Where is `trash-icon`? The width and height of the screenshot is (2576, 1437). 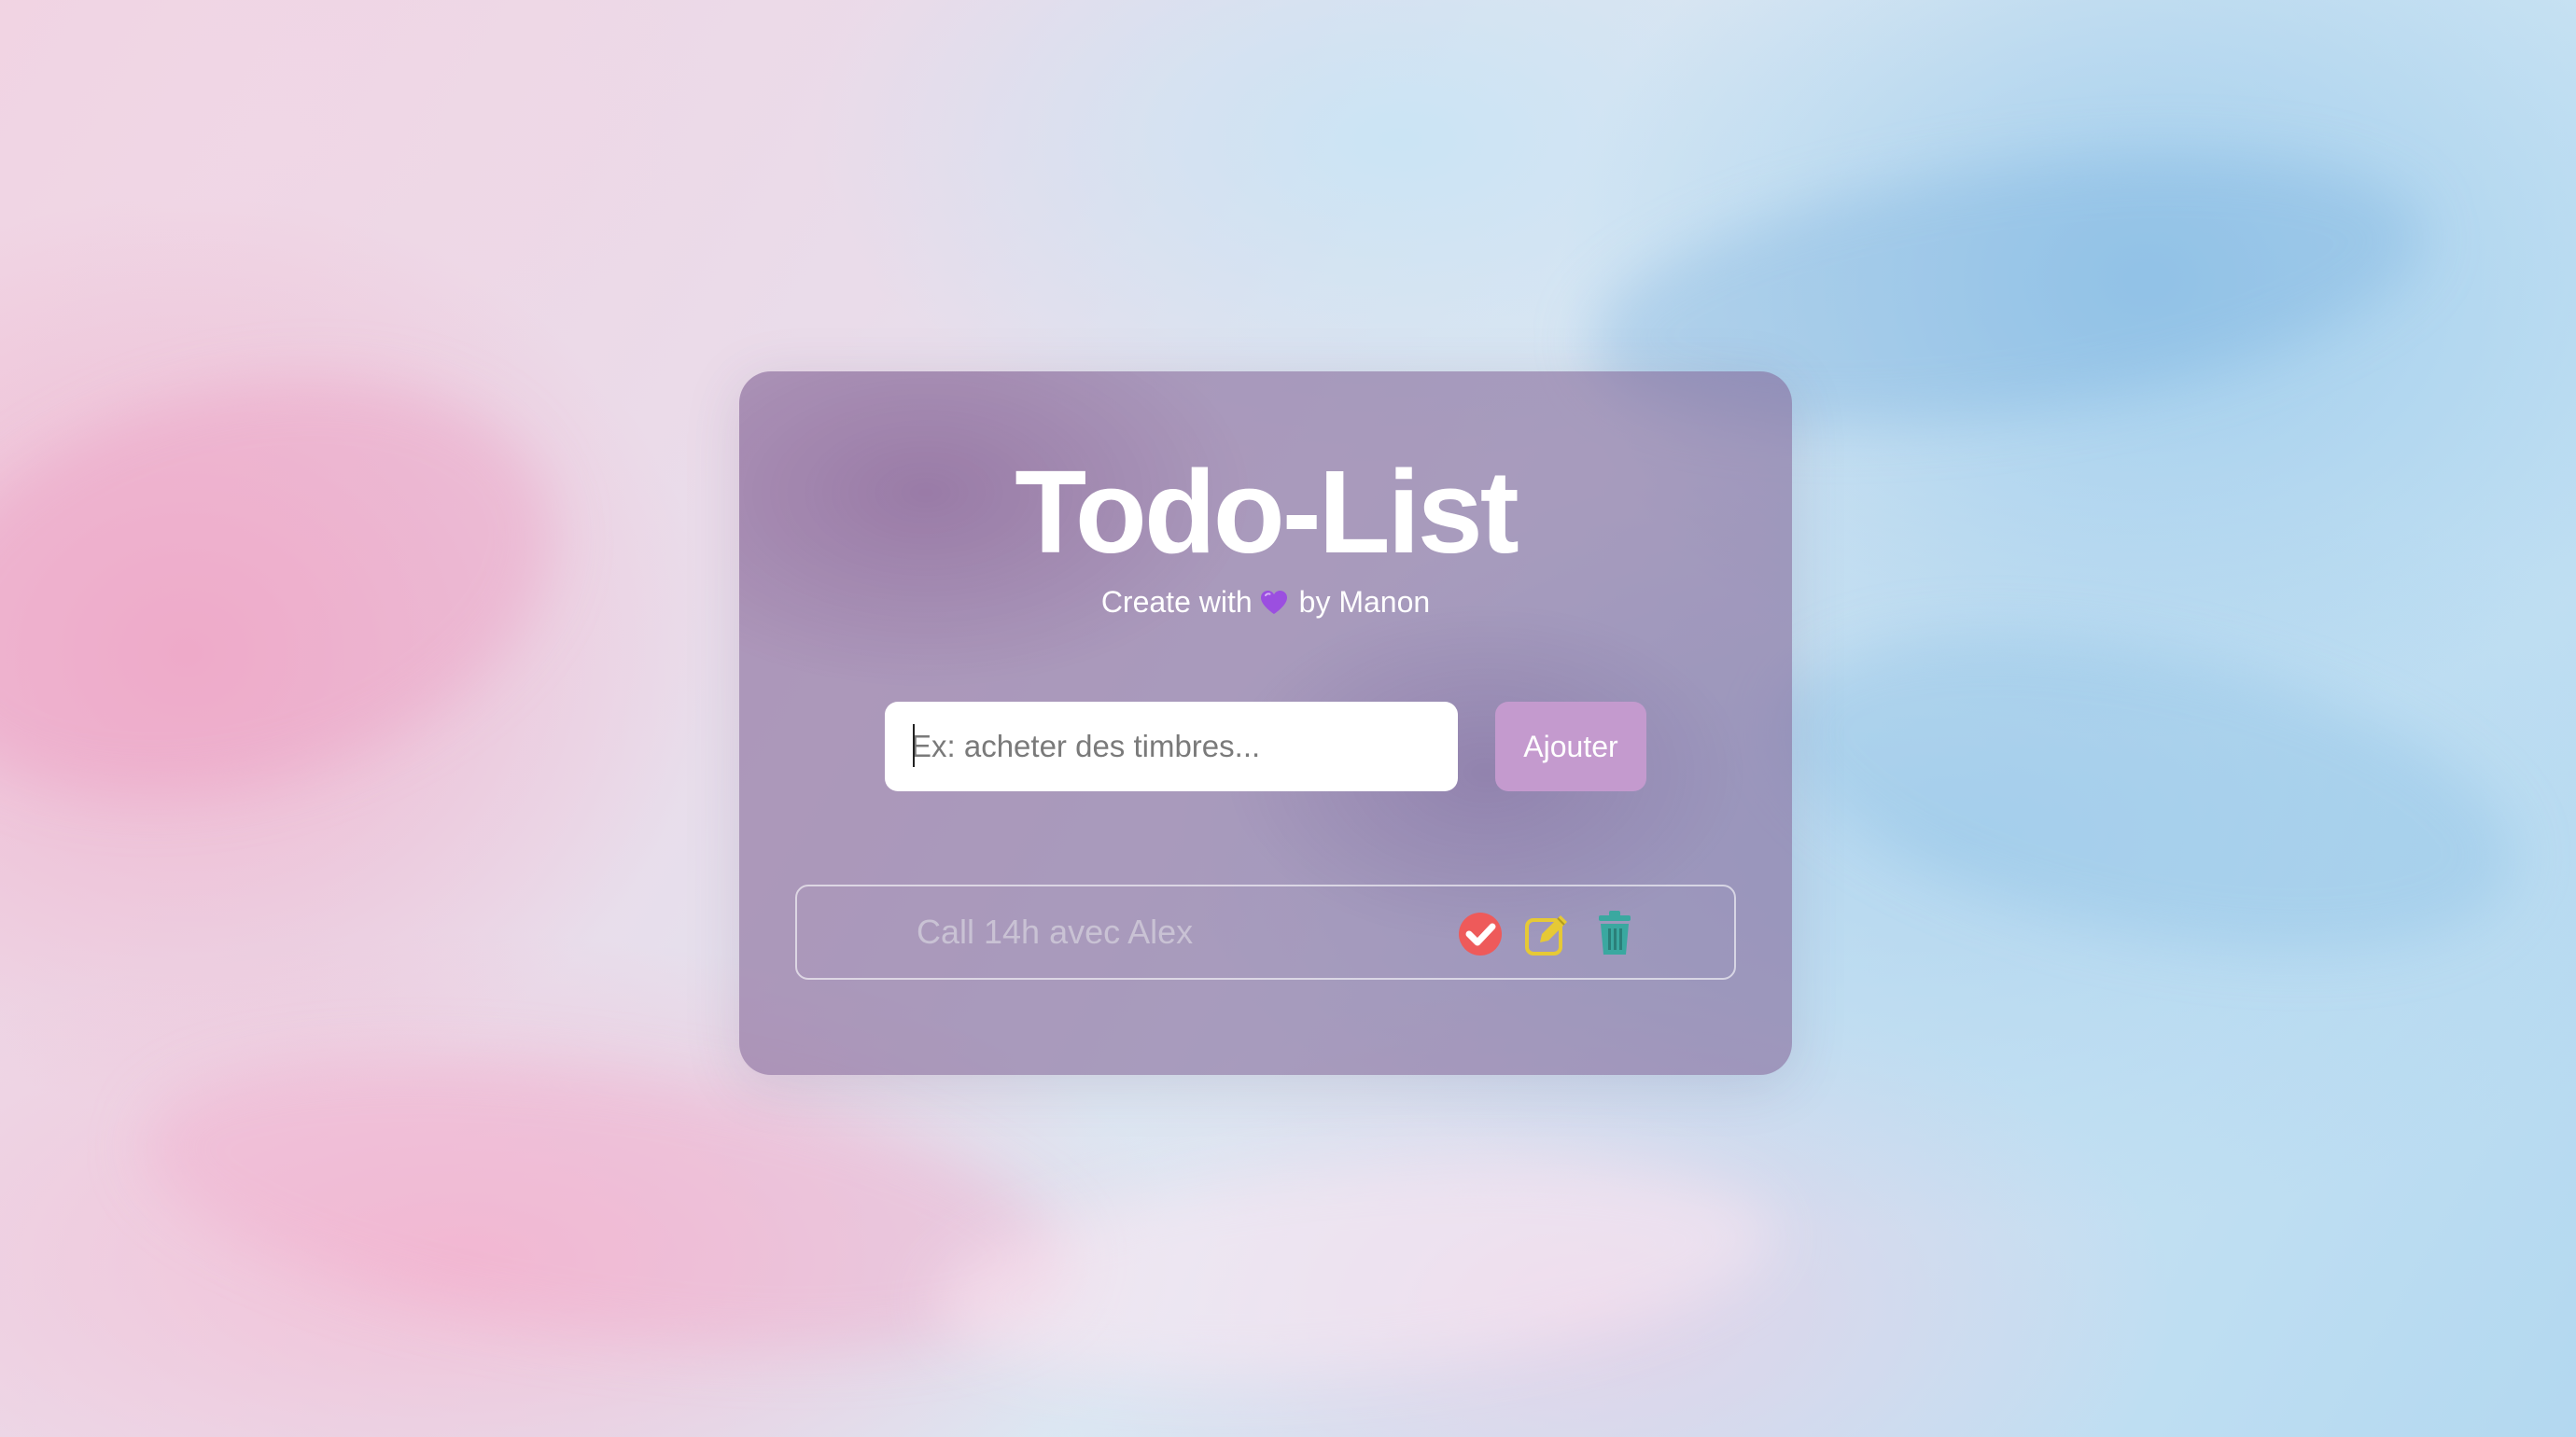 trash-icon is located at coordinates (1614, 933).